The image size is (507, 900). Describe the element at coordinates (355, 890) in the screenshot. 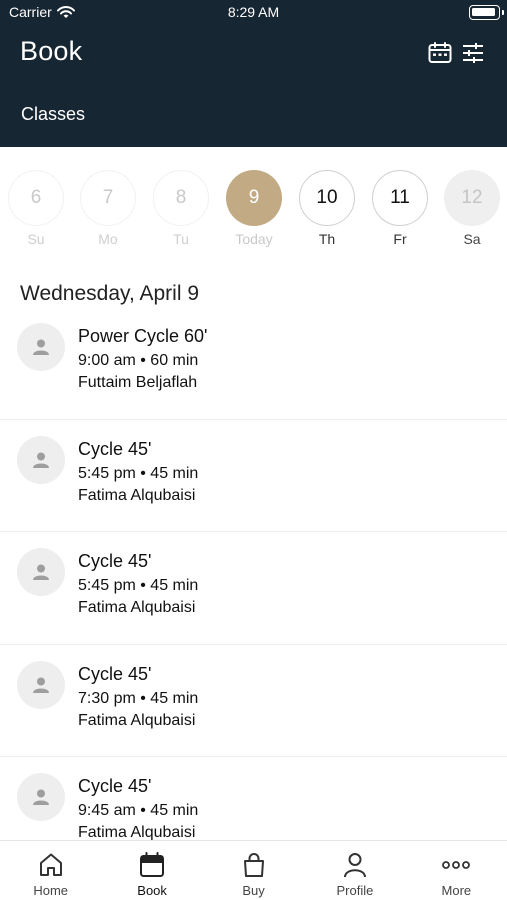

I see `tab-label: Profile` at that location.